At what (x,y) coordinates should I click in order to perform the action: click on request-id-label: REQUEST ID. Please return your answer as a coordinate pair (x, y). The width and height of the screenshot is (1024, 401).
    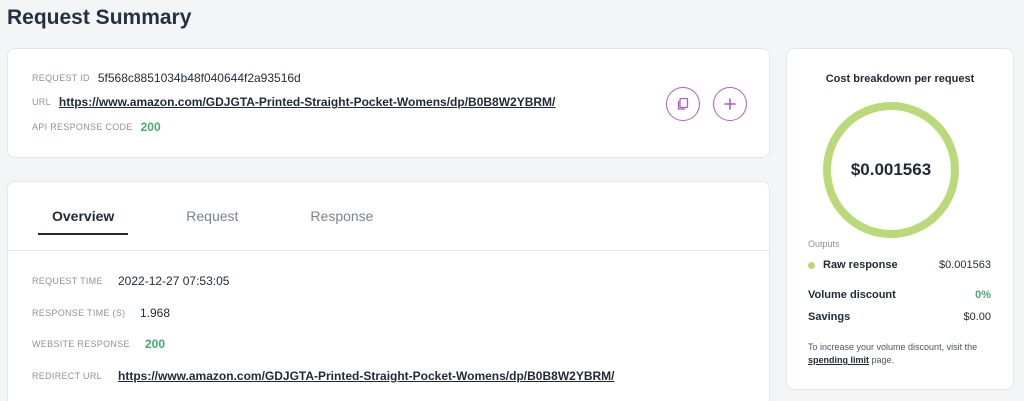
    Looking at the image, I should click on (61, 78).